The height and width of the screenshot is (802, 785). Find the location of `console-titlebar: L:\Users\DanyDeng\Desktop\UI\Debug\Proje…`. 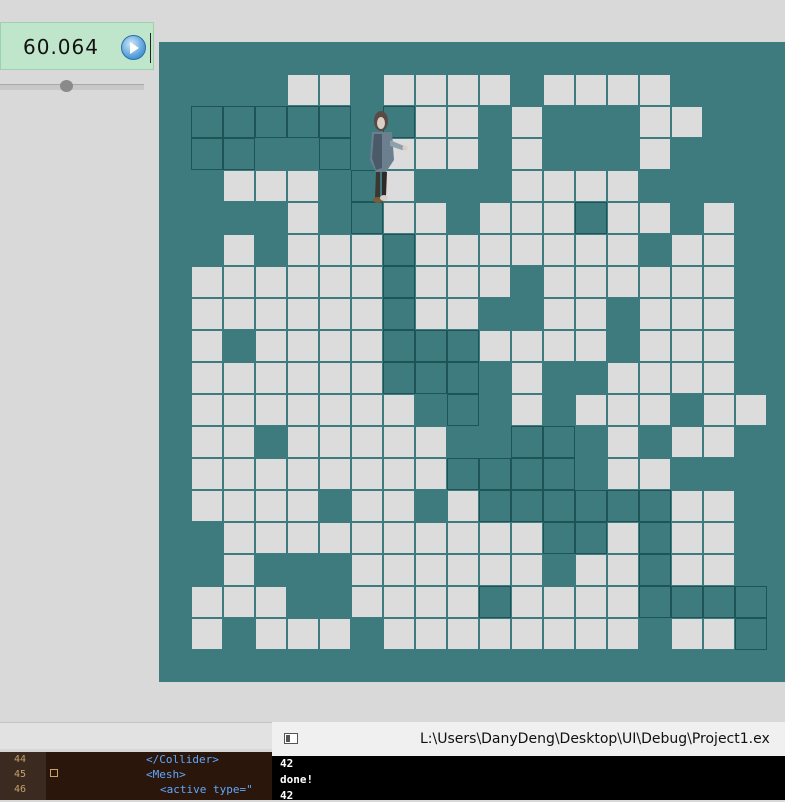

console-titlebar: L:\Users\DanyDeng\Desktop\UI\Debug\Proje… is located at coordinates (528, 739).